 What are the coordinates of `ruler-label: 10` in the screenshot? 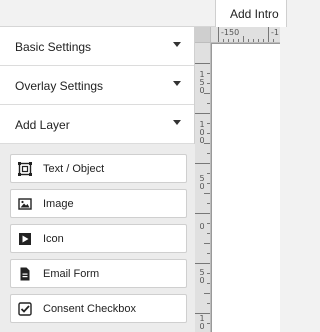 It's located at (202, 322).